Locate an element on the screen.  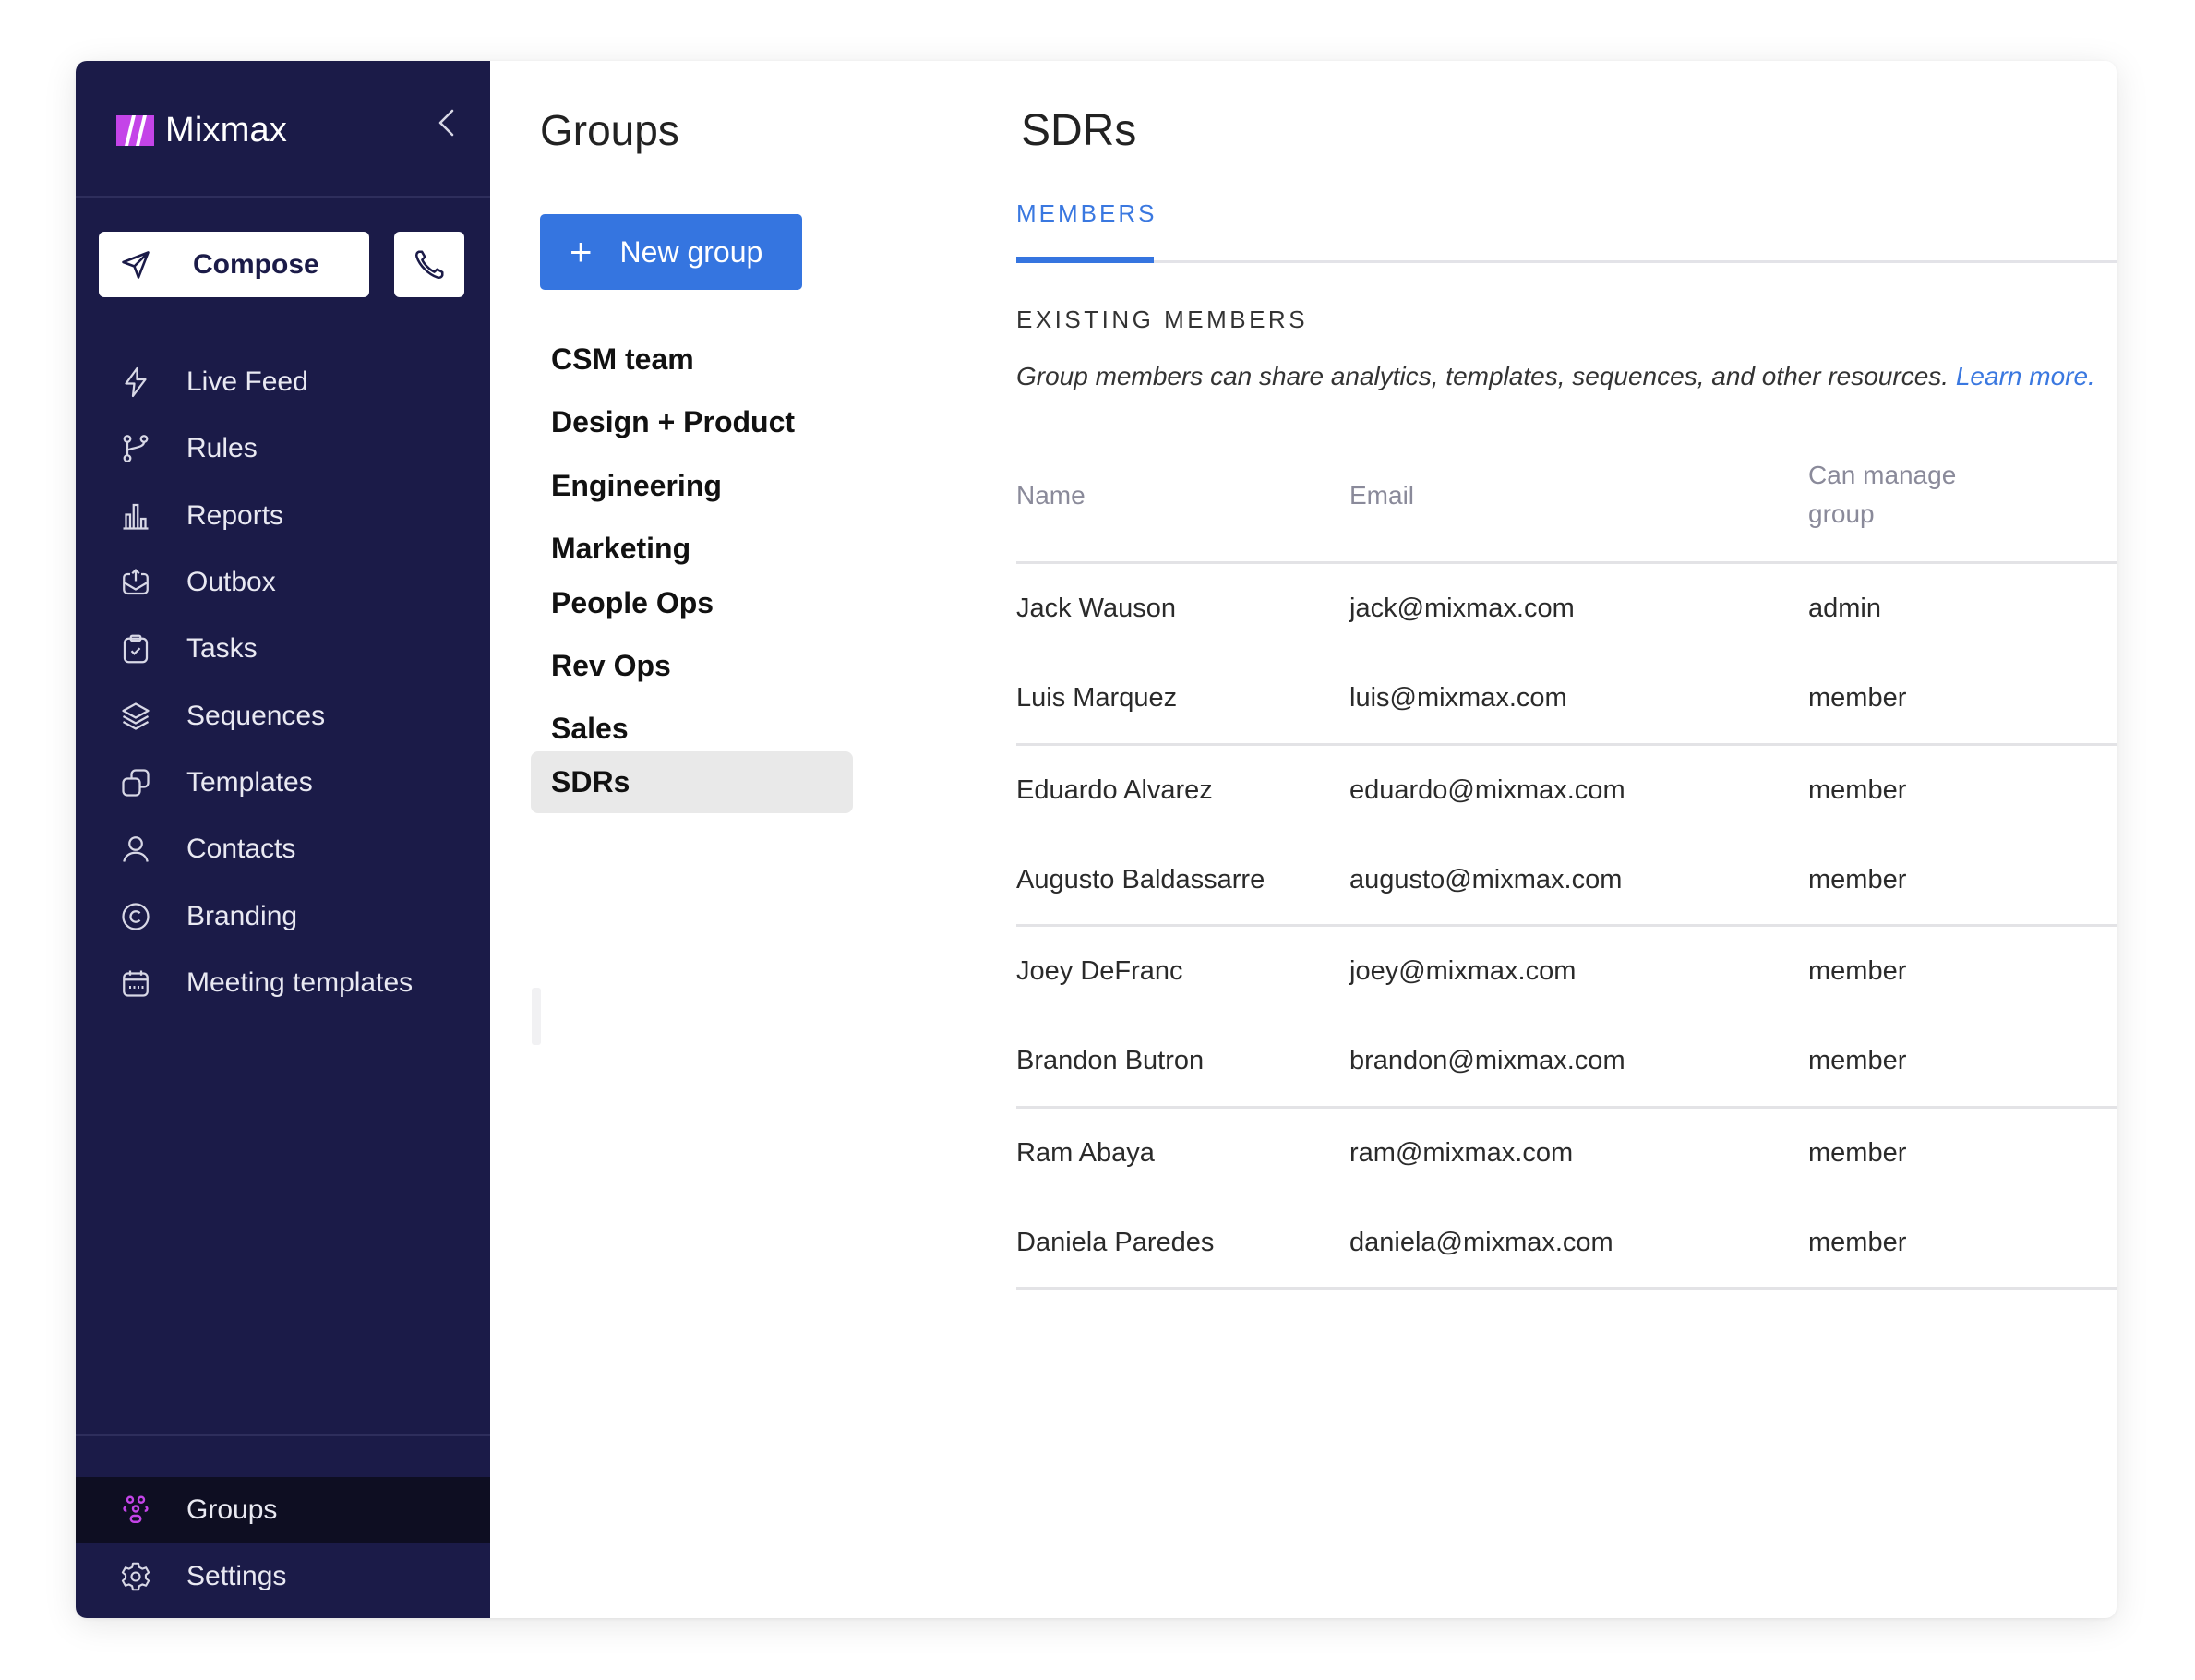
table-row: Brandon Butron brandon@mixmax.com member is located at coordinates (1566, 1063).